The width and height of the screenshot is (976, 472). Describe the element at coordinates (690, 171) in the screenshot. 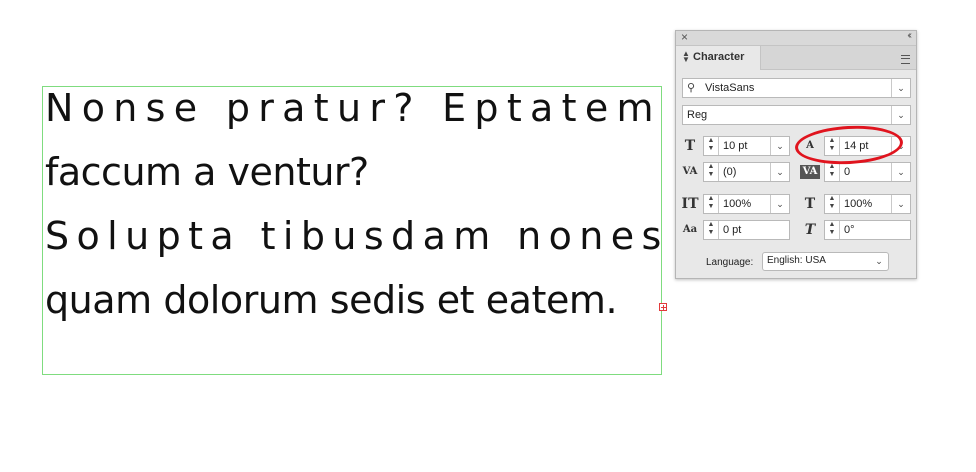

I see `kerning-icon: VA` at that location.